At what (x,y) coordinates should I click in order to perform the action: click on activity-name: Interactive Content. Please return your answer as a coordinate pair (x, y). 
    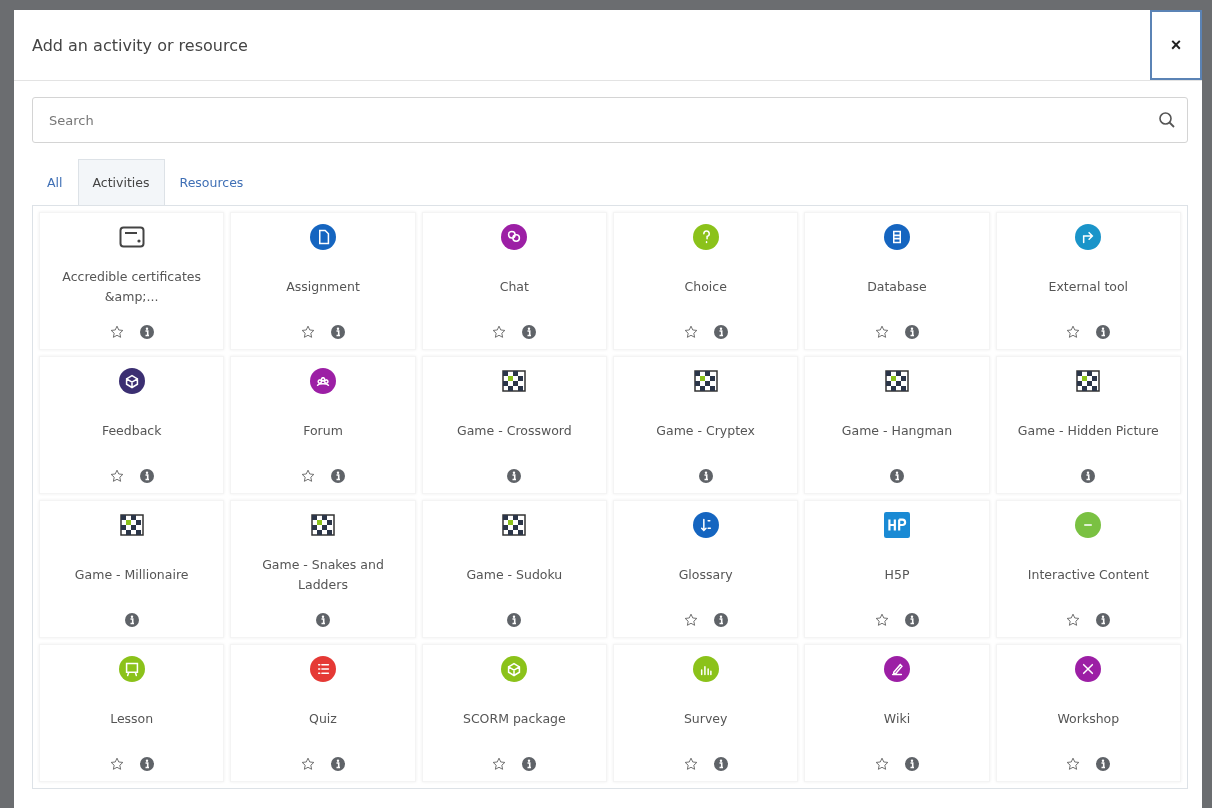
    Looking at the image, I should click on (1088, 575).